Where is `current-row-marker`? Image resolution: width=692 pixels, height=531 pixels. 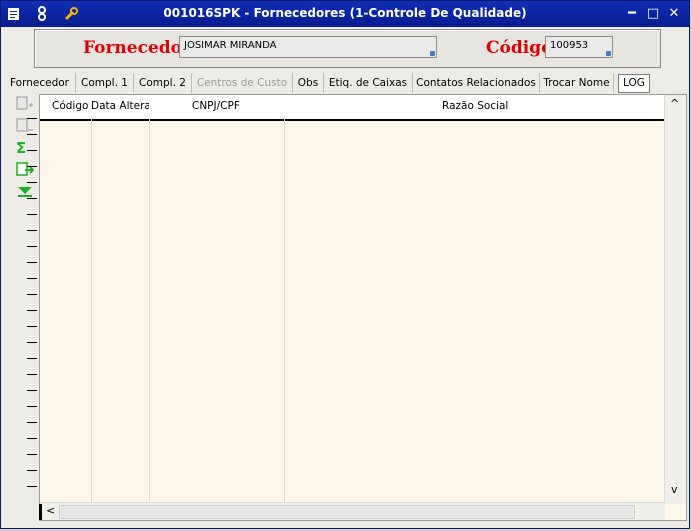
current-row-marker is located at coordinates (40, 512).